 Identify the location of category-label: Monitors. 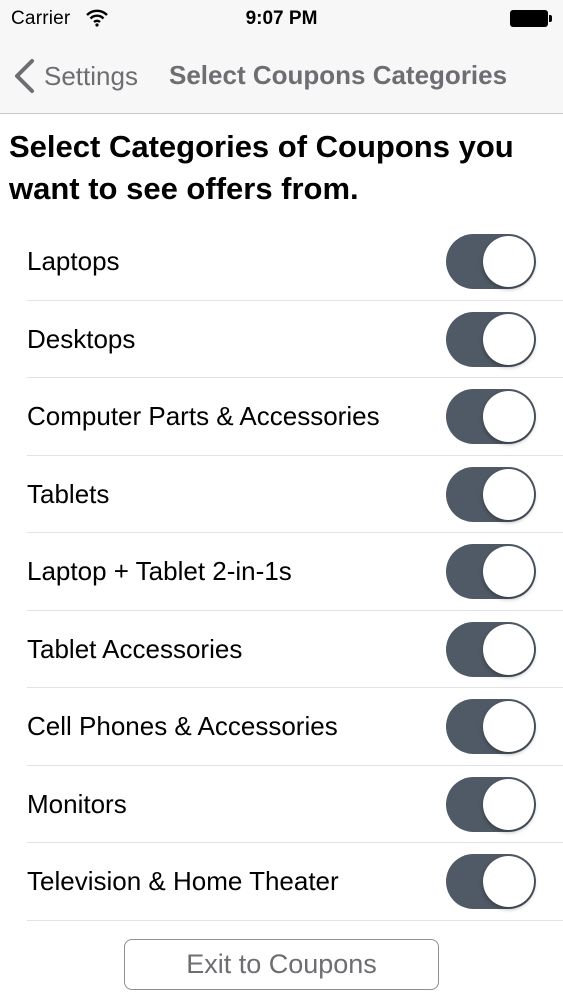
(77, 803).